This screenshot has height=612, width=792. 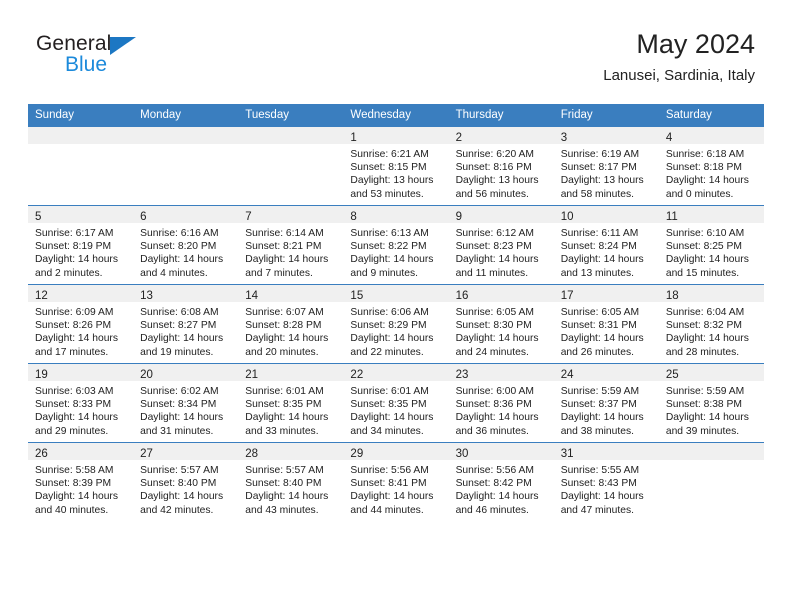 What do you see at coordinates (146, 296) in the screenshot?
I see `day-number: 13` at bounding box center [146, 296].